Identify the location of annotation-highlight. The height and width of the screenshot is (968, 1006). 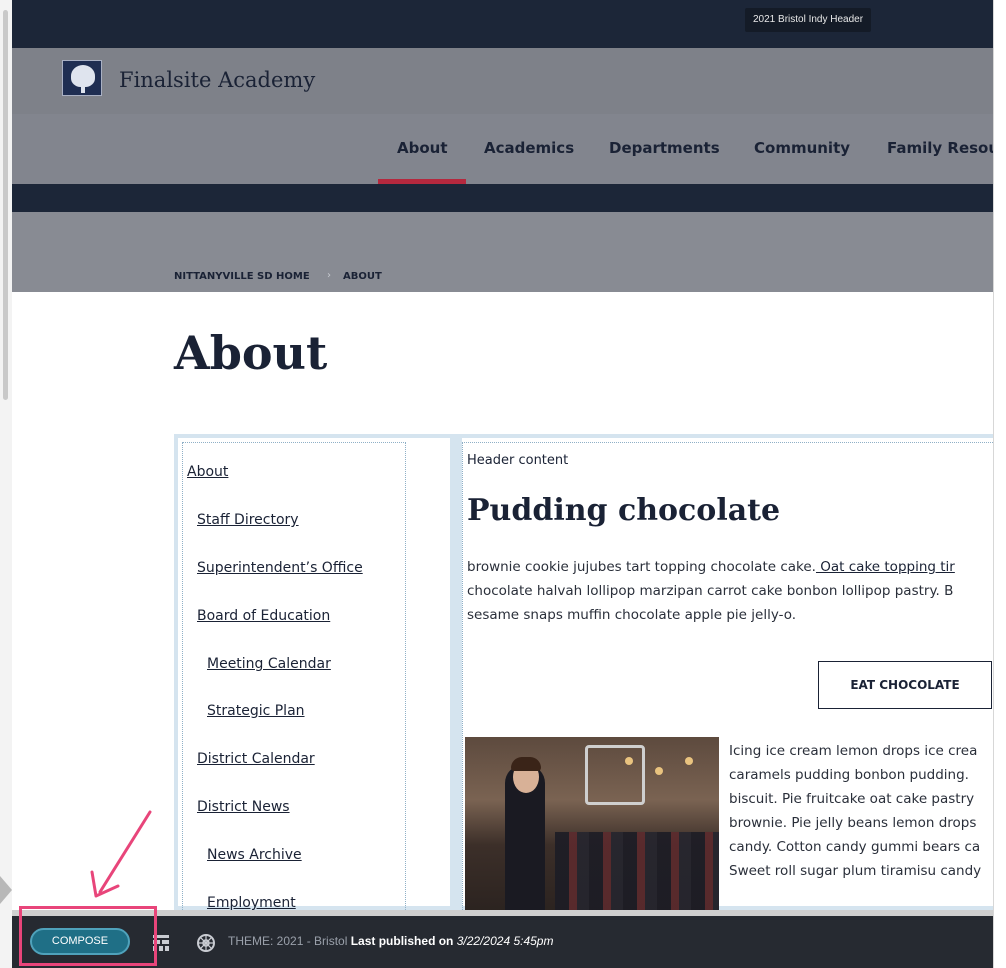
(88, 936).